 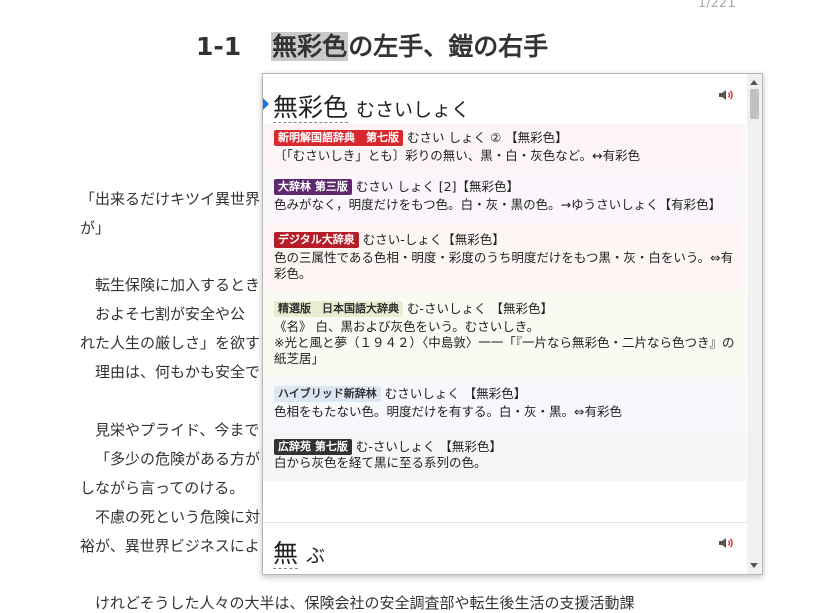 What do you see at coordinates (754, 324) in the screenshot?
I see `popup-scrollbar` at bounding box center [754, 324].